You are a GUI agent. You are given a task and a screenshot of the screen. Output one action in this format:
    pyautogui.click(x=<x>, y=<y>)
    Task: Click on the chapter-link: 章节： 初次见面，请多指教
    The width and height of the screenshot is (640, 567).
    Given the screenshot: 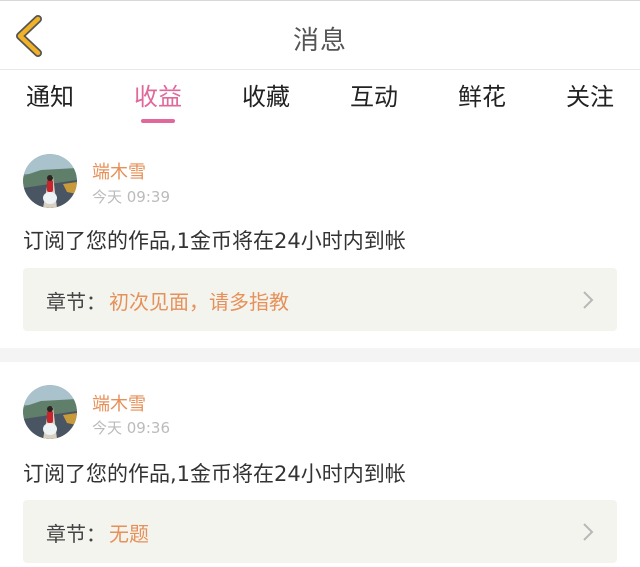 What is the action you would take?
    pyautogui.click(x=320, y=299)
    